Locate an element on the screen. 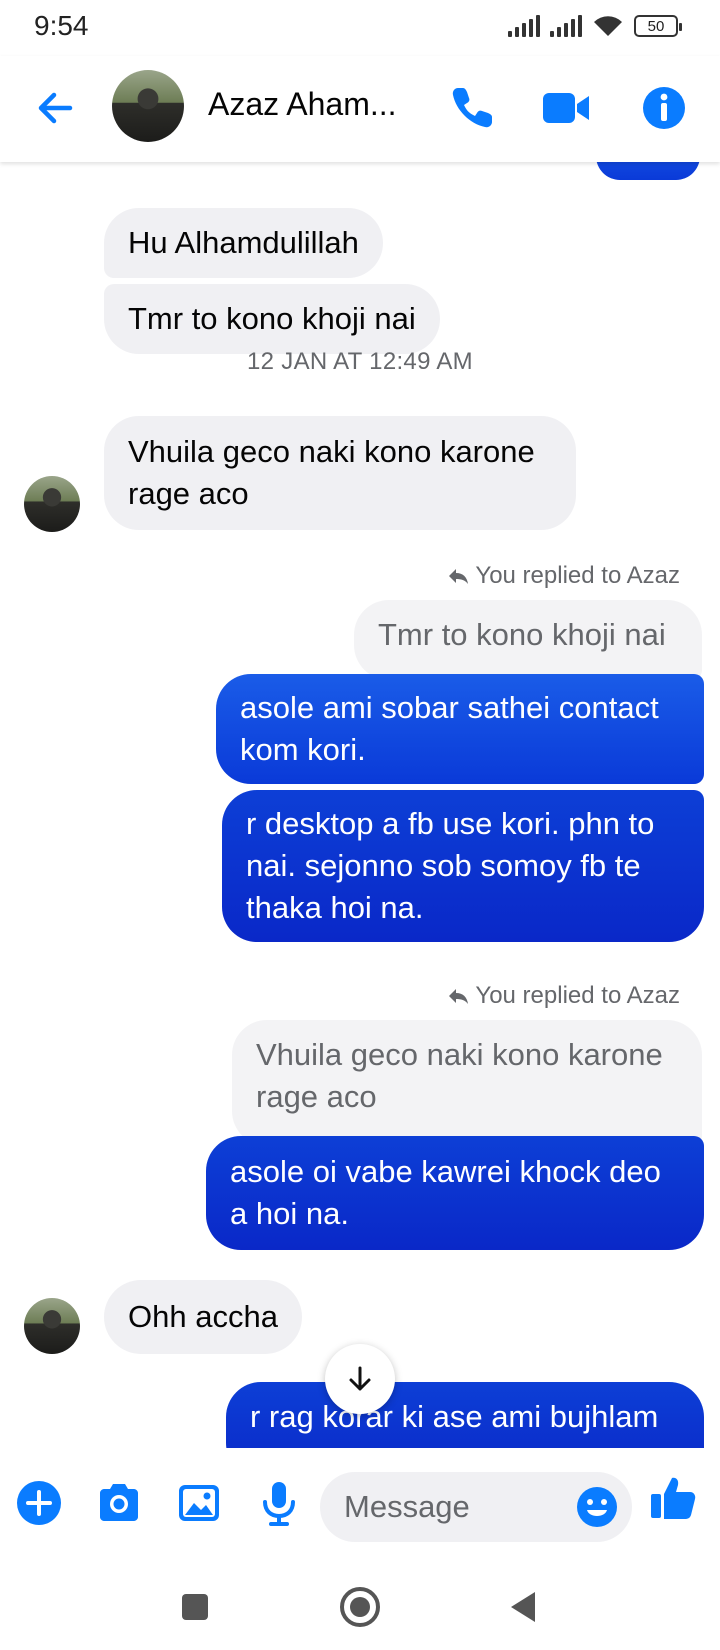  video-camera-icon is located at coordinates (566, 108).